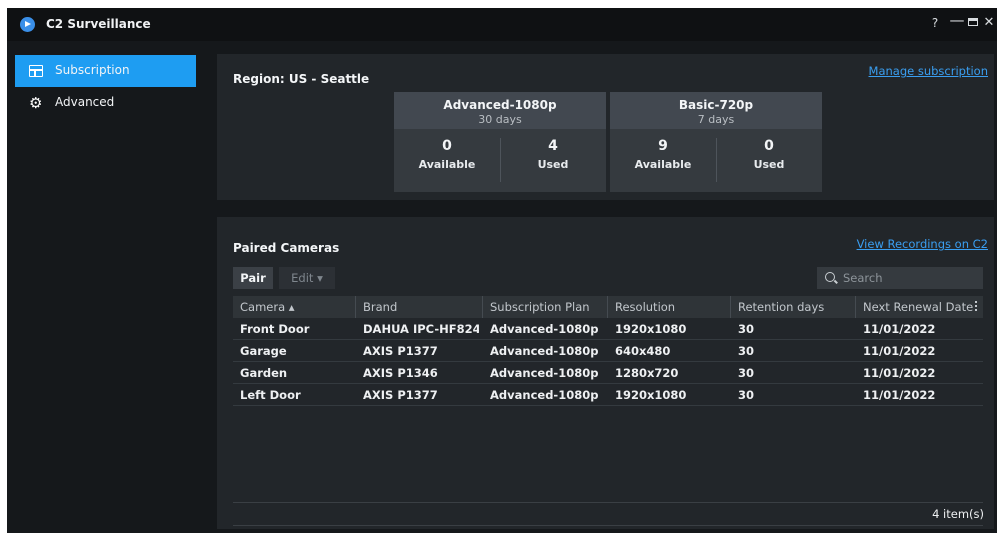 Image resolution: width=997 pixels, height=533 pixels. I want to click on plan-available: 9 Available, so click(663, 160).